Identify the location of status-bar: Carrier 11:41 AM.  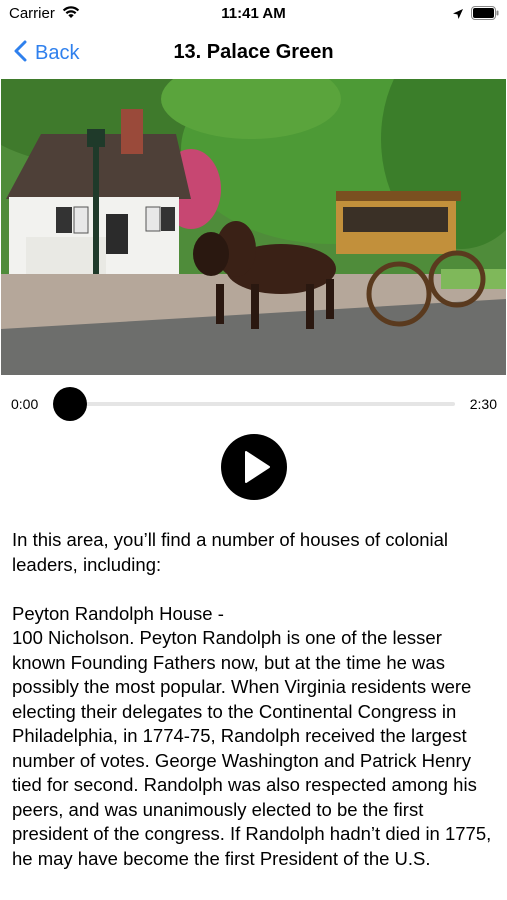
(253, 14).